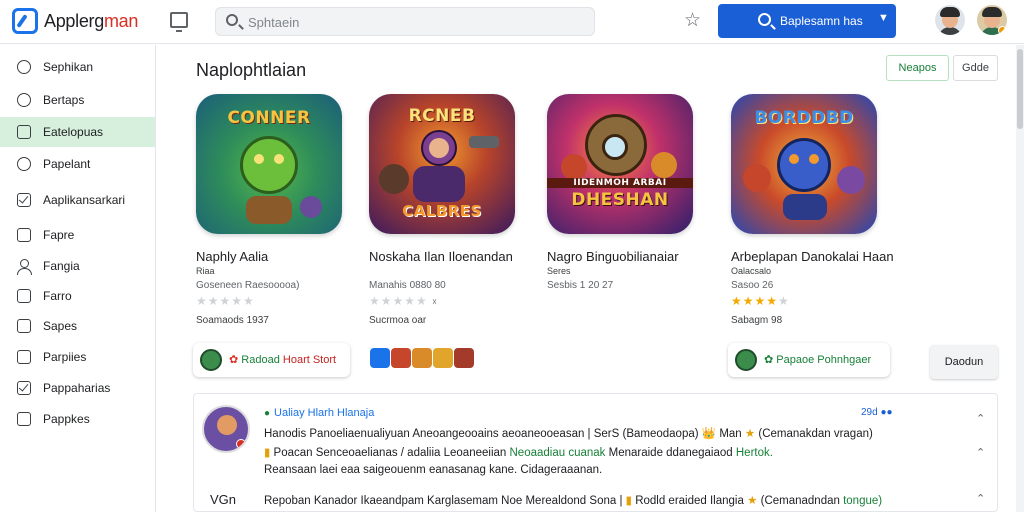 The width and height of the screenshot is (1024, 512). What do you see at coordinates (24, 200) in the screenshot?
I see `check-square-icon` at bounding box center [24, 200].